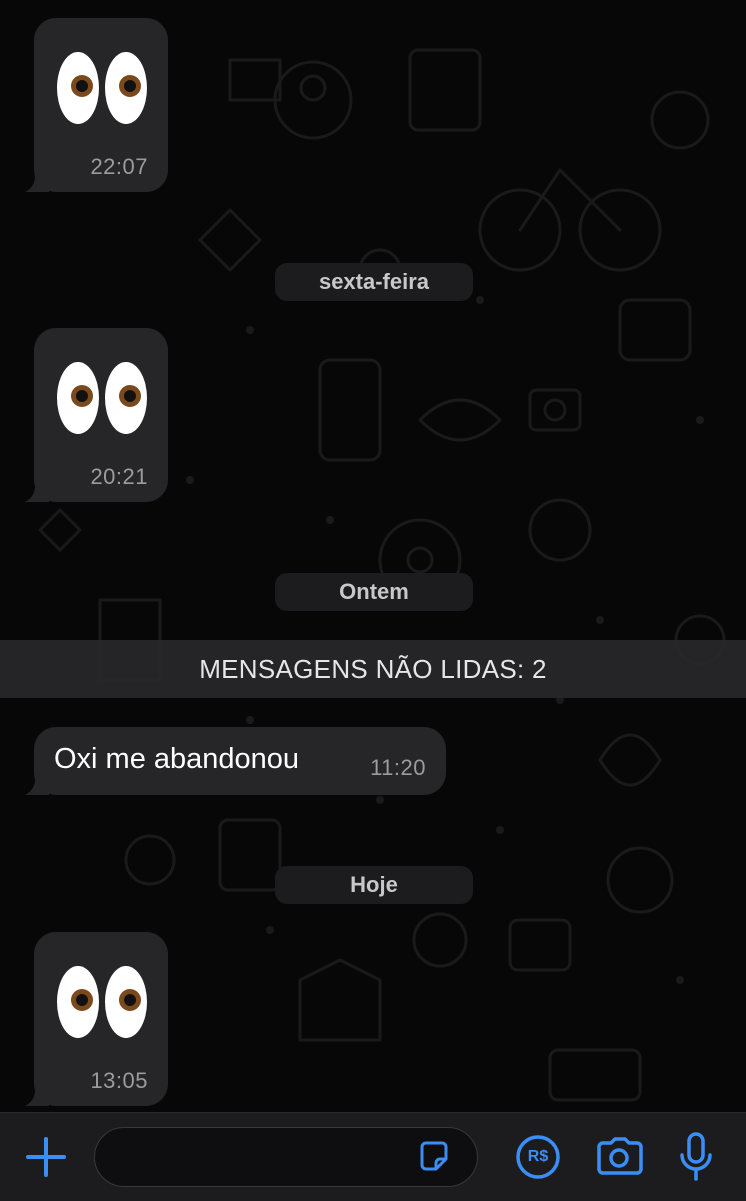  Describe the element at coordinates (119, 1080) in the screenshot. I see `message-time: 13:05` at that location.